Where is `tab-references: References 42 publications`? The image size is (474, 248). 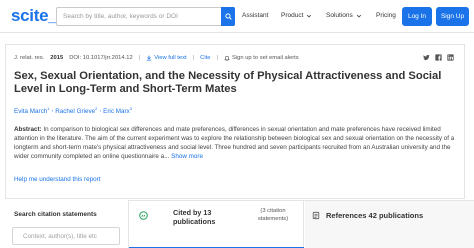 tab-references: References 42 publications is located at coordinates (389, 224).